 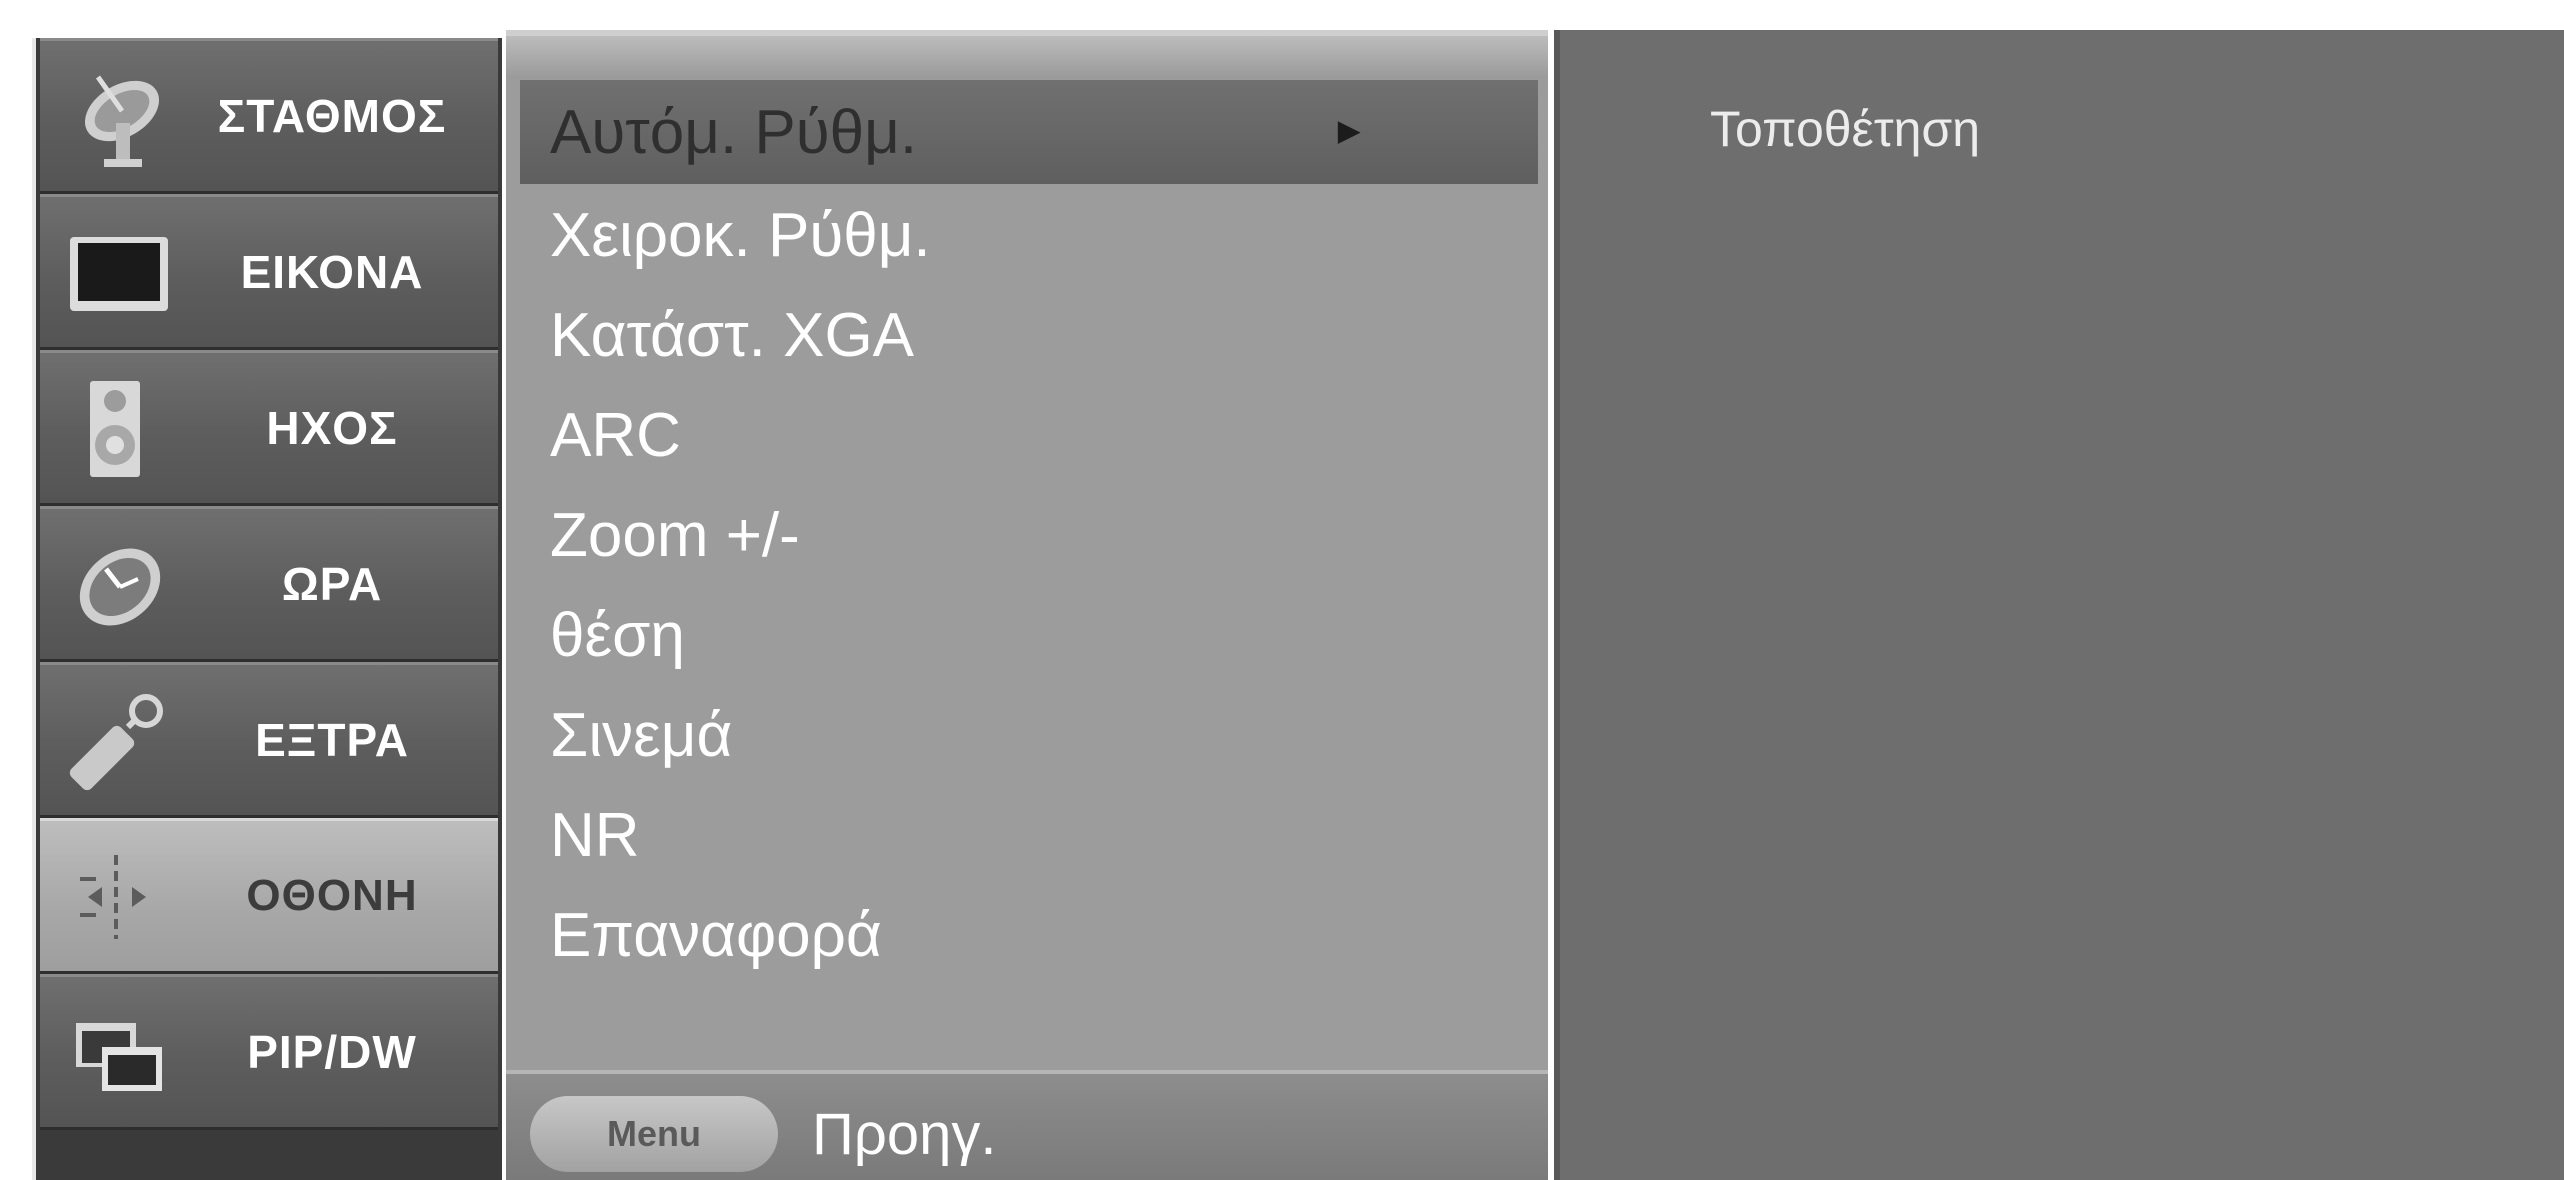 I want to click on category-othoni: ΟΘΟΝΗ, so click(x=269, y=896).